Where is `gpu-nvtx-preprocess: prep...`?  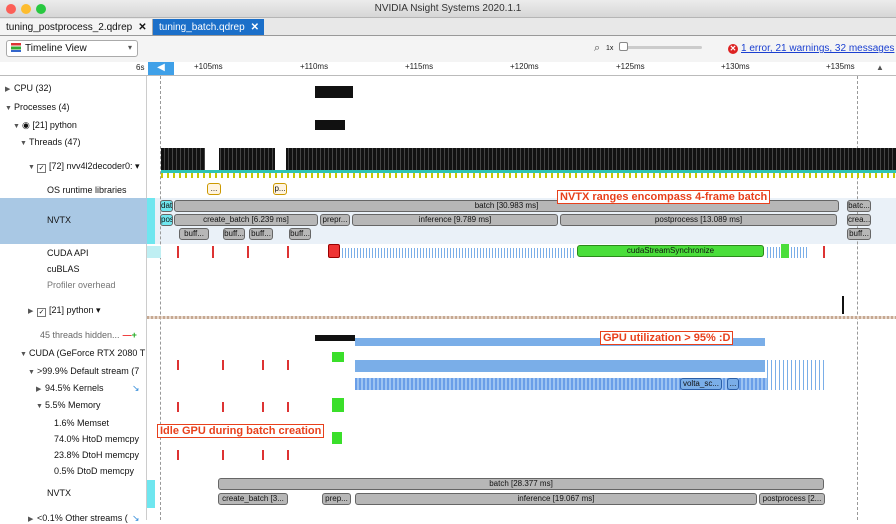 gpu-nvtx-preprocess: prep... is located at coordinates (336, 499).